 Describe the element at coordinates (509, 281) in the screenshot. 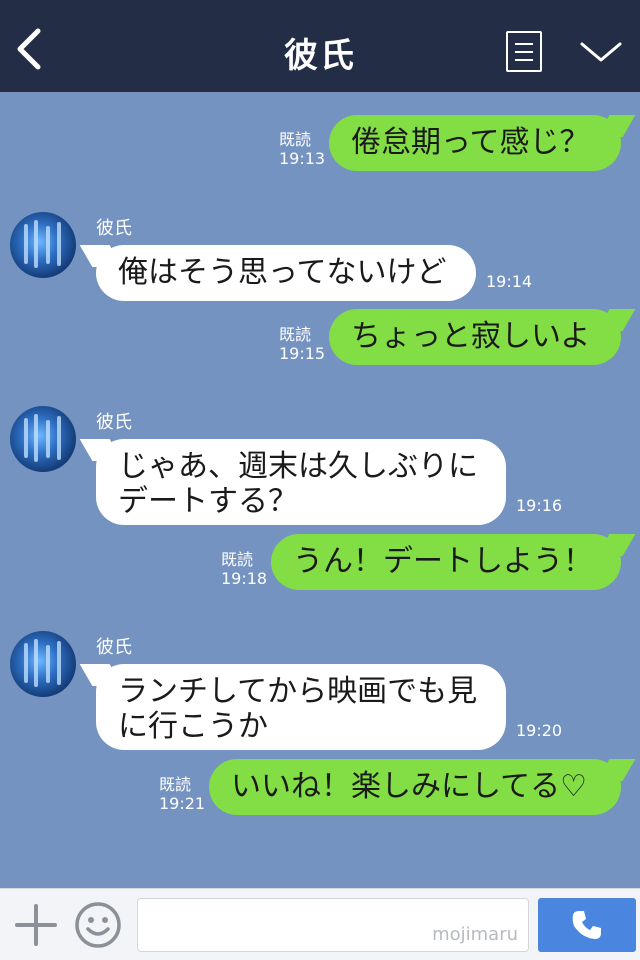

I see `message-time: 19:14` at that location.